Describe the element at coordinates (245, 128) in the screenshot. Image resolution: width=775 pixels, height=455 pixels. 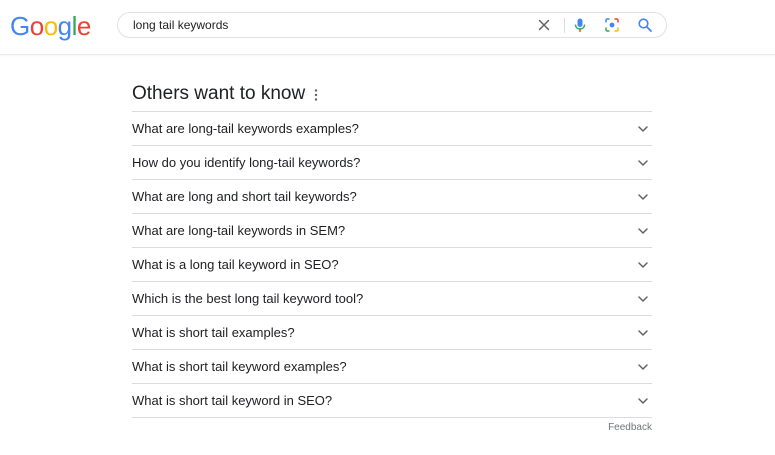
I see `question-text: What are long-tail keywords examples?` at that location.